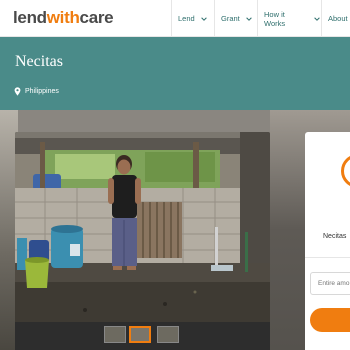  What do you see at coordinates (330, 320) in the screenshot?
I see `lend-button` at bounding box center [330, 320].